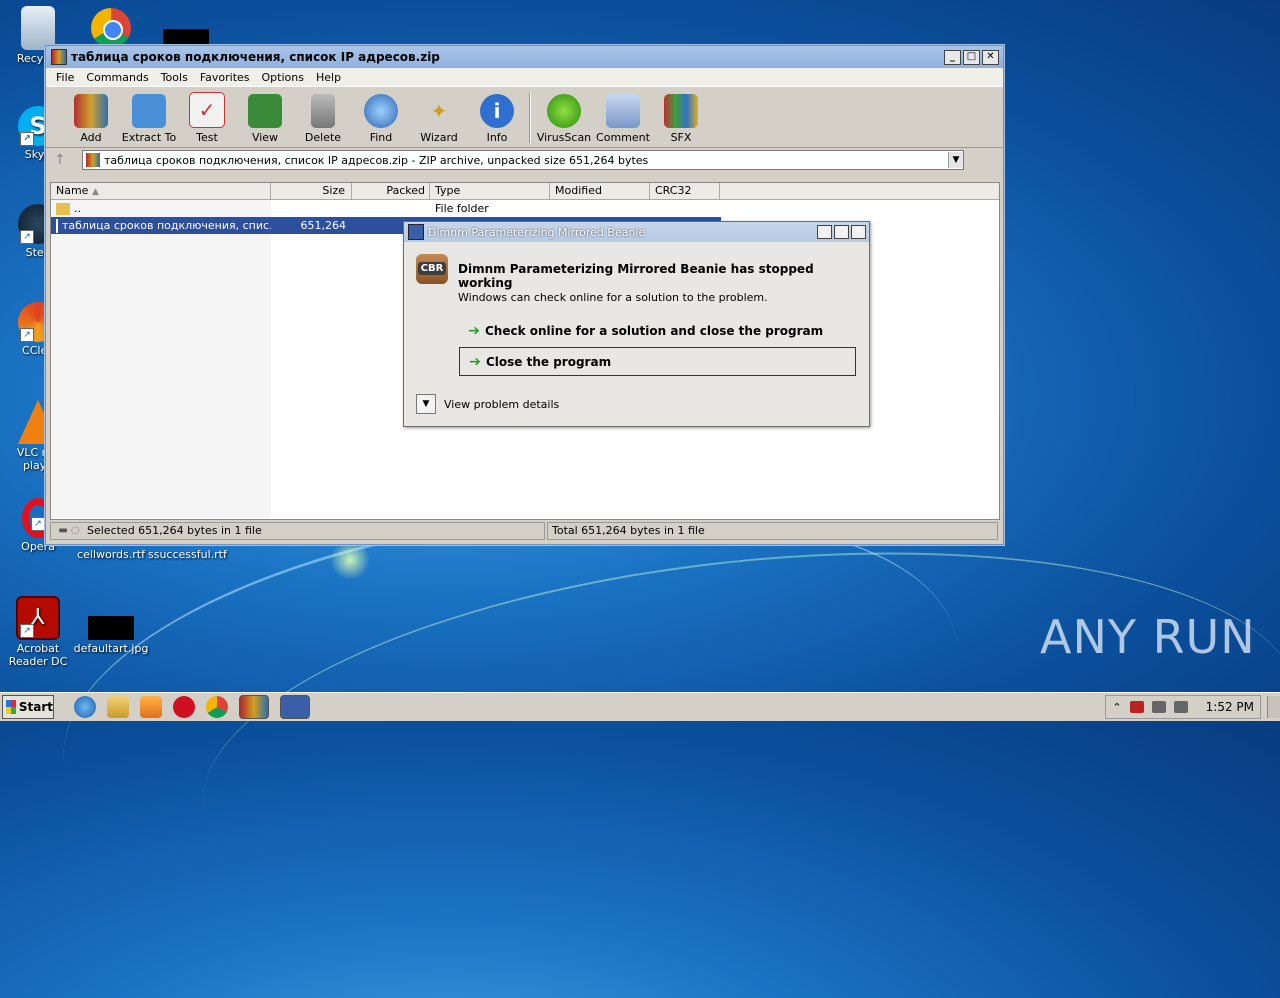  What do you see at coordinates (381, 120) in the screenshot?
I see `find-button: Find` at bounding box center [381, 120].